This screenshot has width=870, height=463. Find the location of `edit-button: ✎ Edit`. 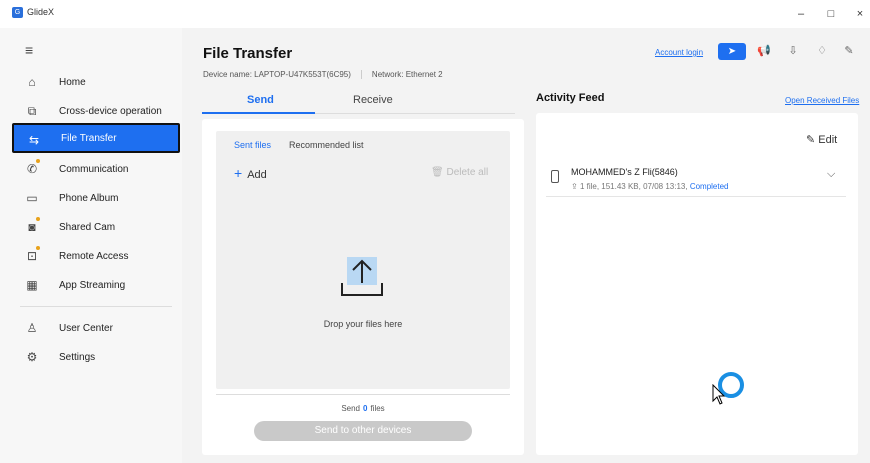

edit-button: ✎ Edit is located at coordinates (821, 139).